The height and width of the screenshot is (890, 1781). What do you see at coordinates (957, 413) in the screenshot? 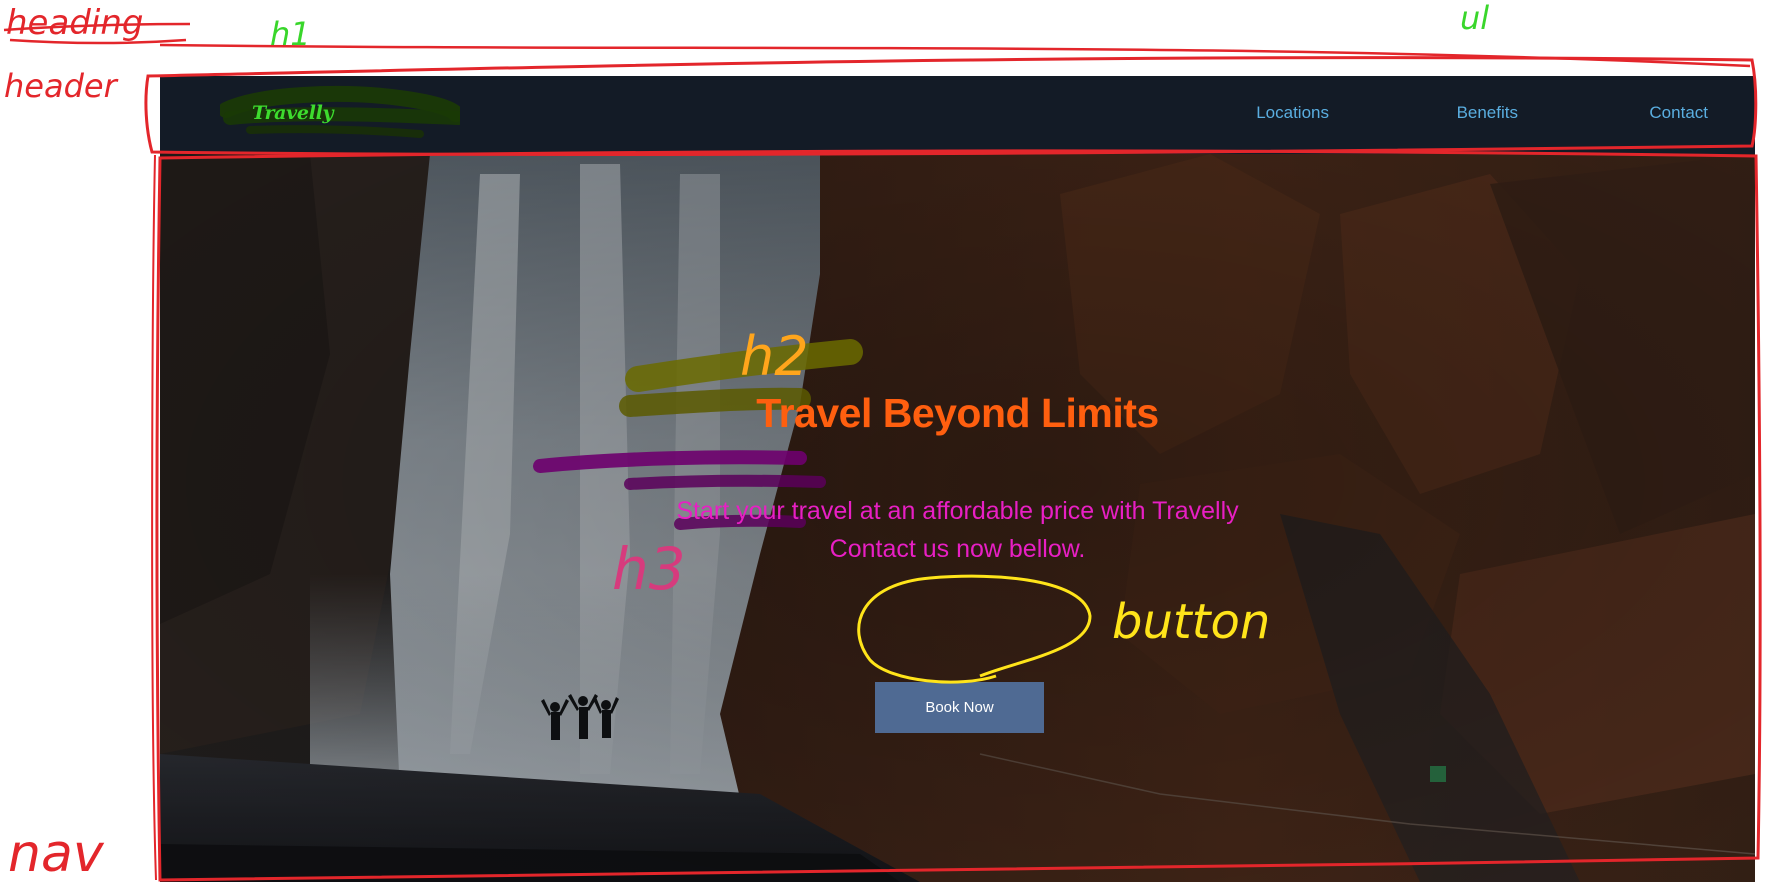
I see `hero-title: Travel Beyond Limits` at bounding box center [957, 413].